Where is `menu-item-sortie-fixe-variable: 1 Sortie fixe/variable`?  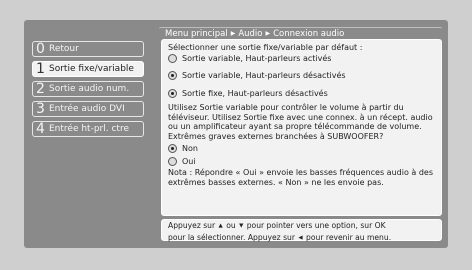
menu-item-sortie-fixe-variable: 1 Sortie fixe/variable is located at coordinates (88, 69).